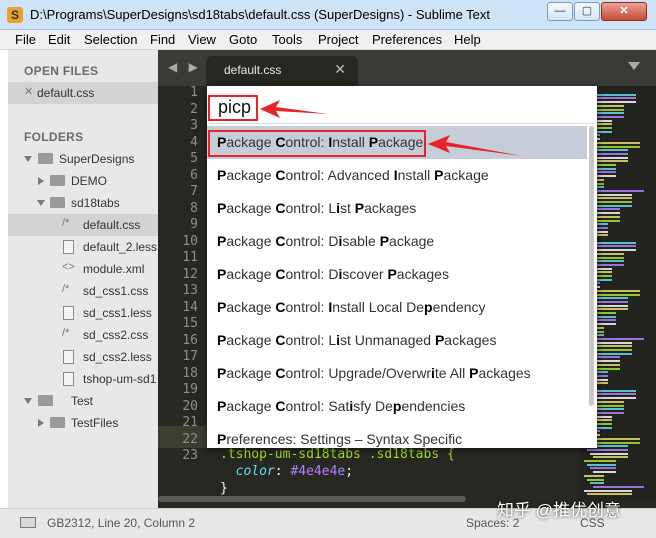  I want to click on item-text: st, so click(347, 208).